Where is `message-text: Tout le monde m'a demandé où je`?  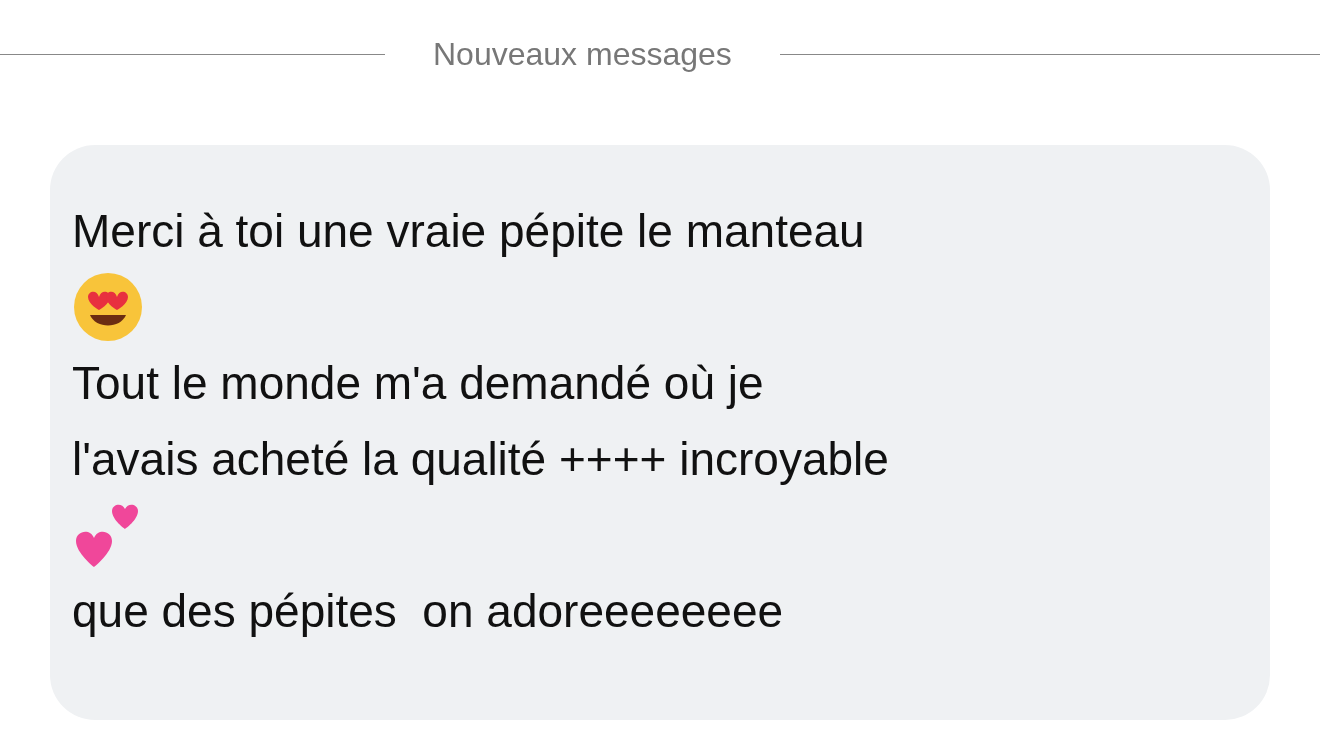 message-text: Tout le monde m'a demandé où je is located at coordinates (418, 383).